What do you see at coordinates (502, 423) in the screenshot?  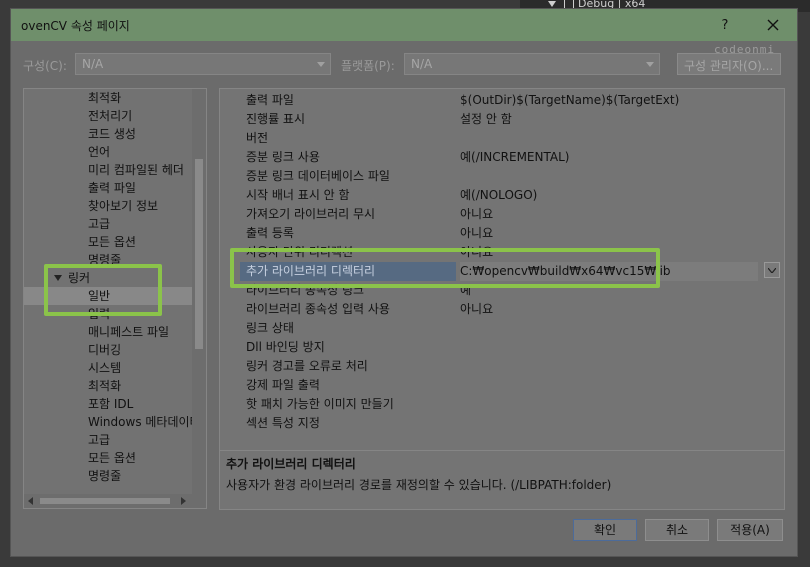 I see `property-row: 섹션 특성 지정` at bounding box center [502, 423].